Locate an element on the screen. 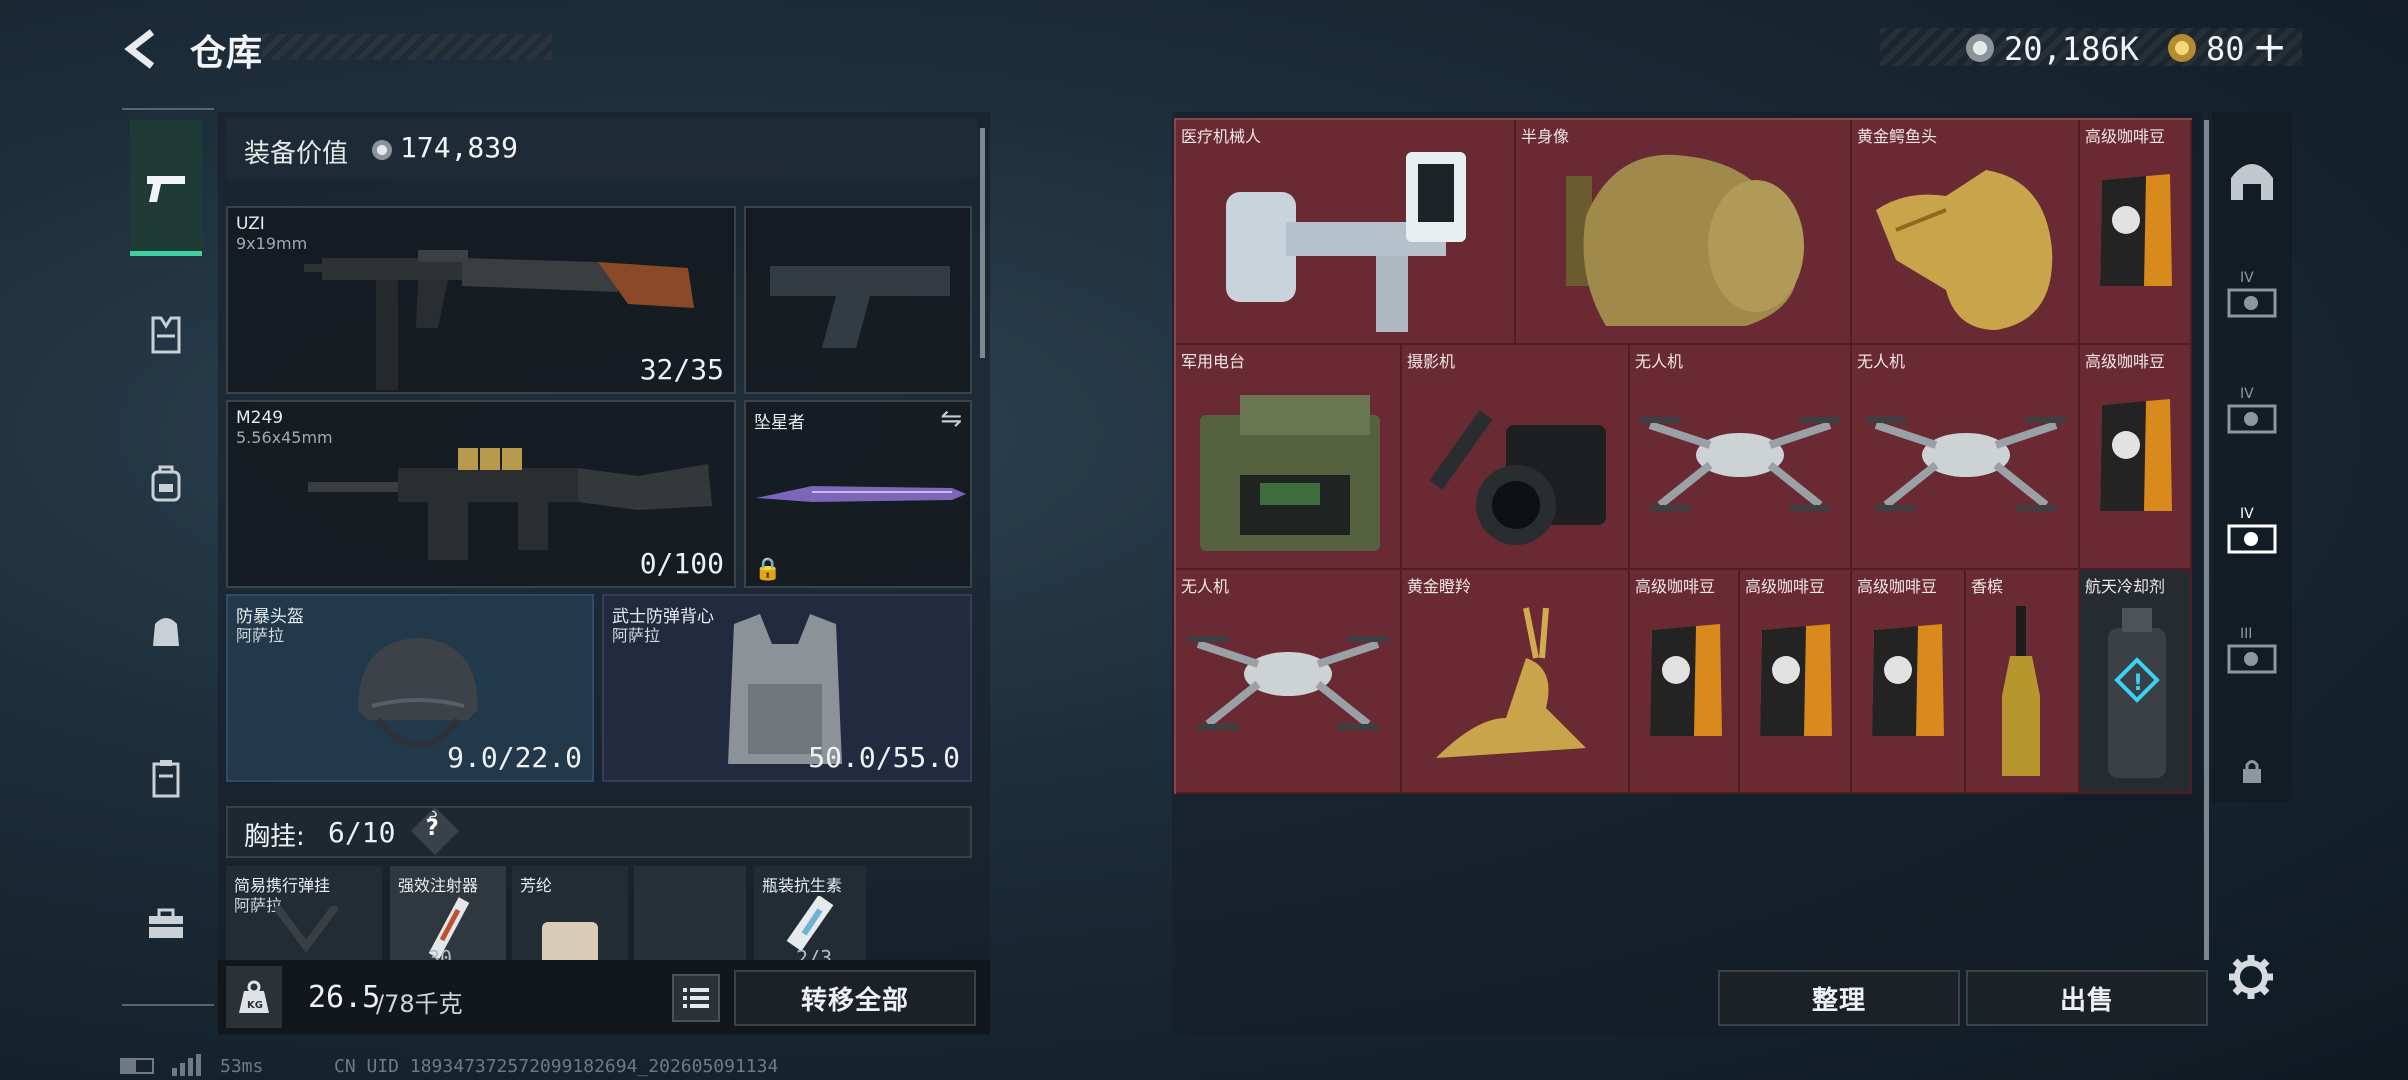 The image size is (2408, 1080). currency-amount: 20,186K is located at coordinates (2071, 49).